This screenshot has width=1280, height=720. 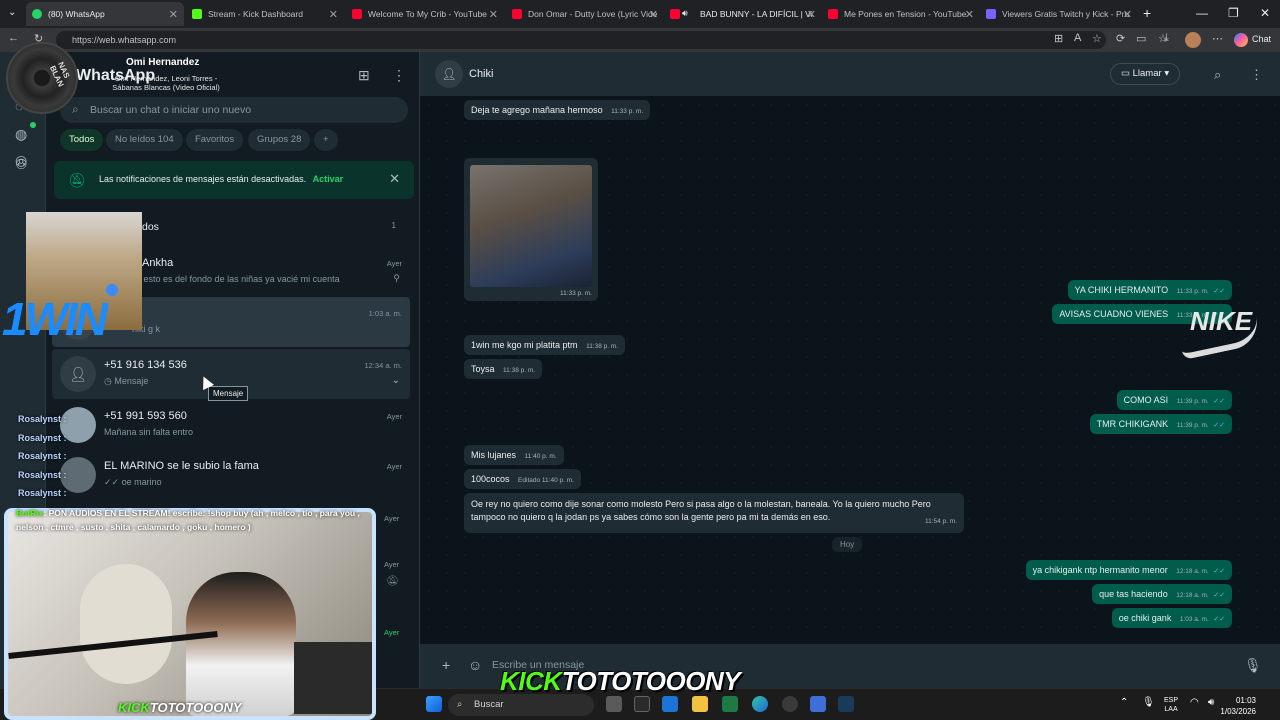 What do you see at coordinates (1166, 38) in the screenshot?
I see `download-icon: ⤓` at bounding box center [1166, 38].